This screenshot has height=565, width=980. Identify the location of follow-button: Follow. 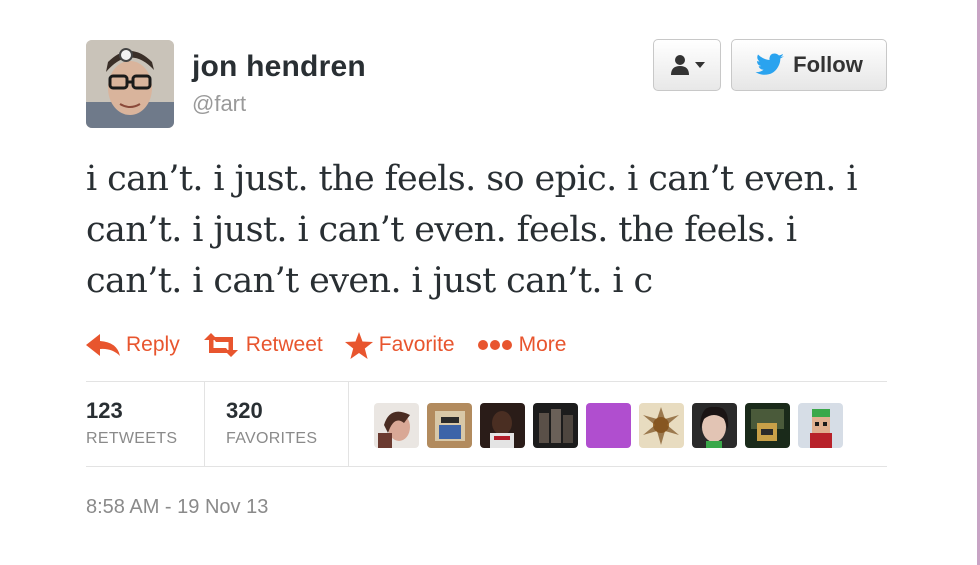
(809, 65).